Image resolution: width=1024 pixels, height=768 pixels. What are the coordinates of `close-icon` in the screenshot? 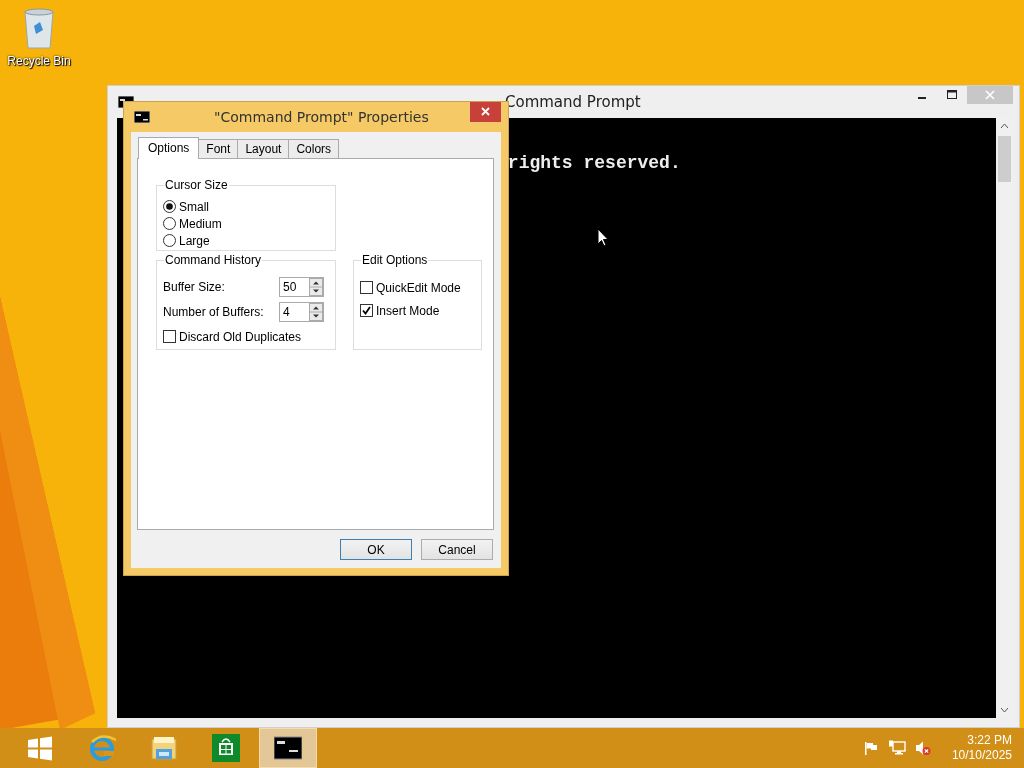 It's located at (485, 112).